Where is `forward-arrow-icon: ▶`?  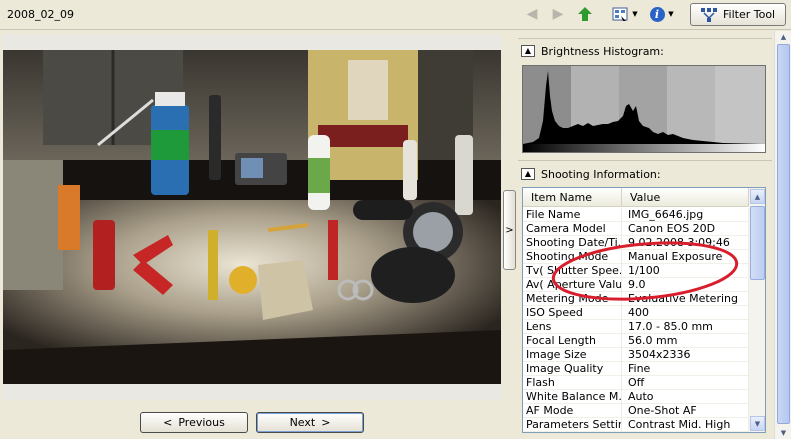
forward-arrow-icon: ▶ is located at coordinates (558, 14).